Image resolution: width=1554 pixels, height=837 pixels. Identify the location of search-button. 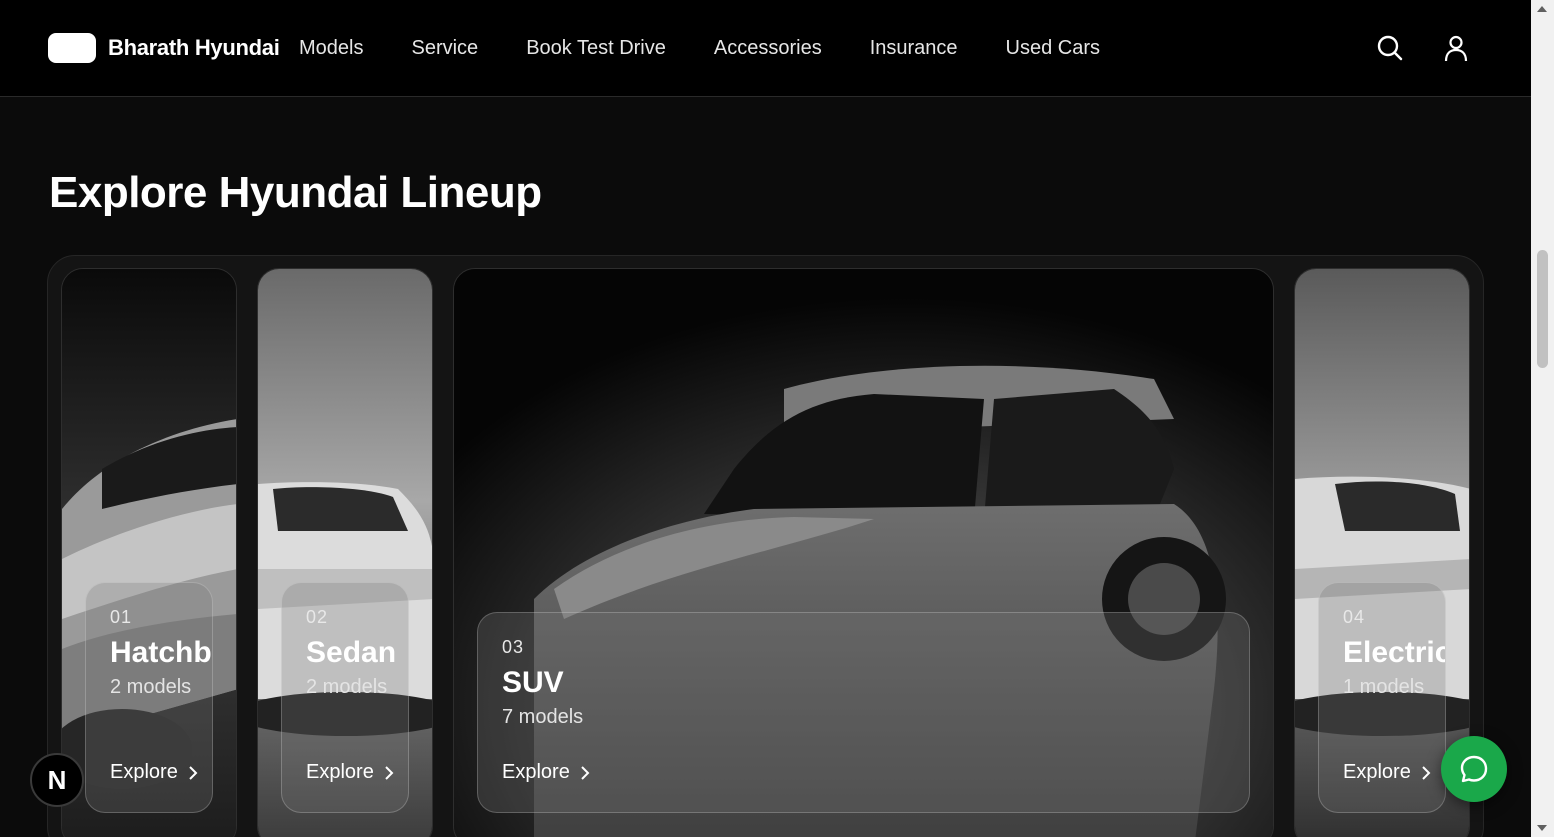
(1390, 48).